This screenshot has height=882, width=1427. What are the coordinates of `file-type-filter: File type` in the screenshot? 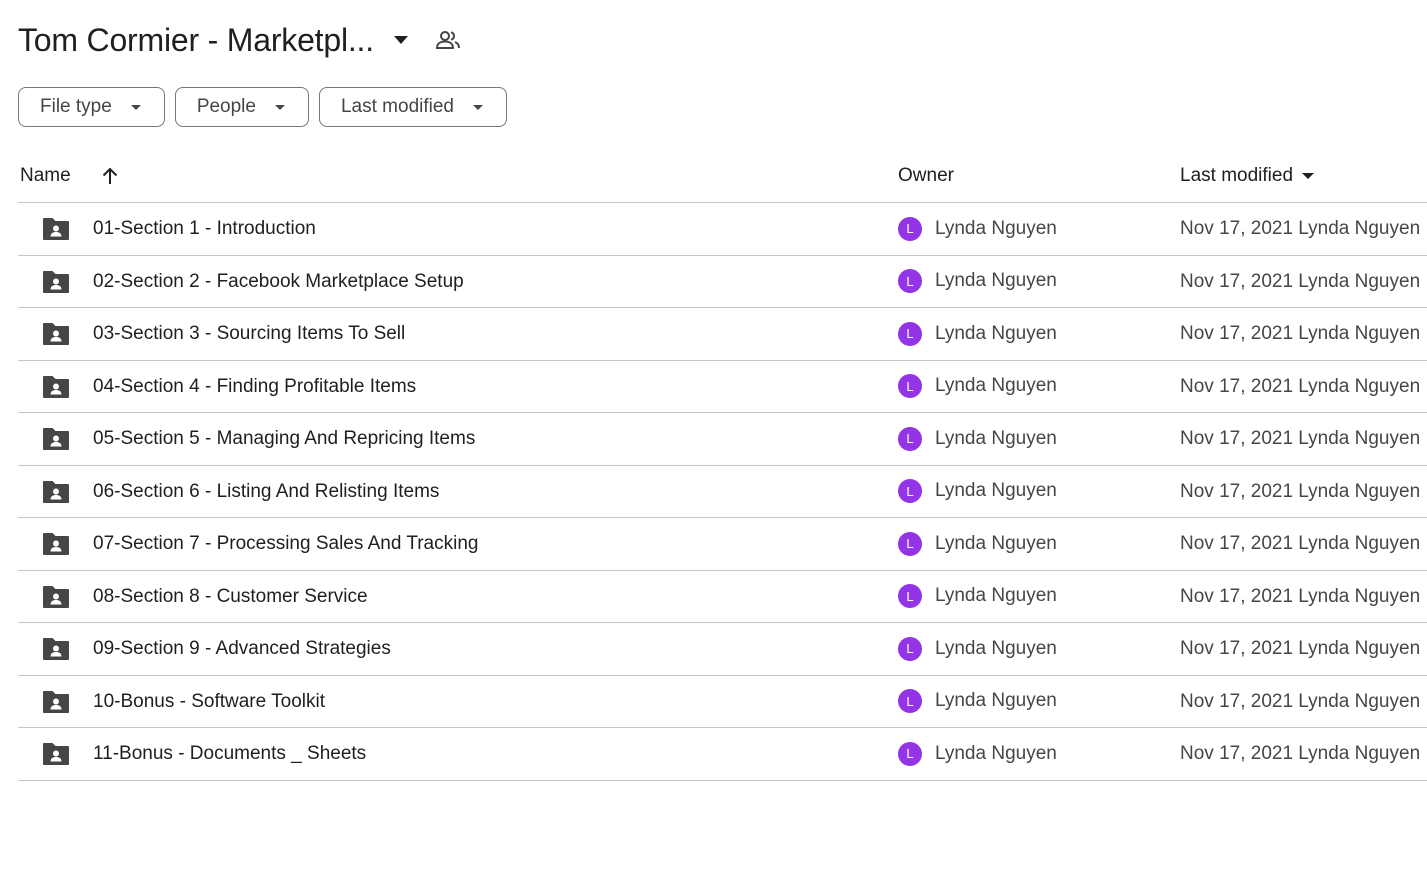 It's located at (91, 107).